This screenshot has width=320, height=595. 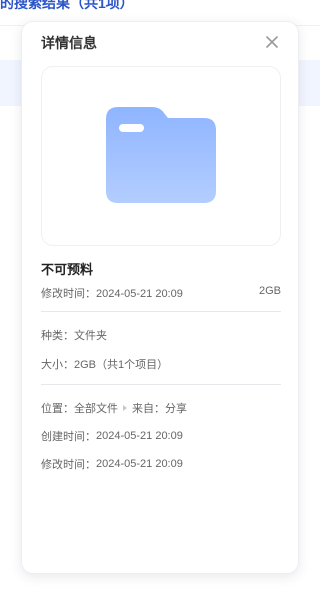 What do you see at coordinates (90, 336) in the screenshot?
I see `type-value: 文件夹` at bounding box center [90, 336].